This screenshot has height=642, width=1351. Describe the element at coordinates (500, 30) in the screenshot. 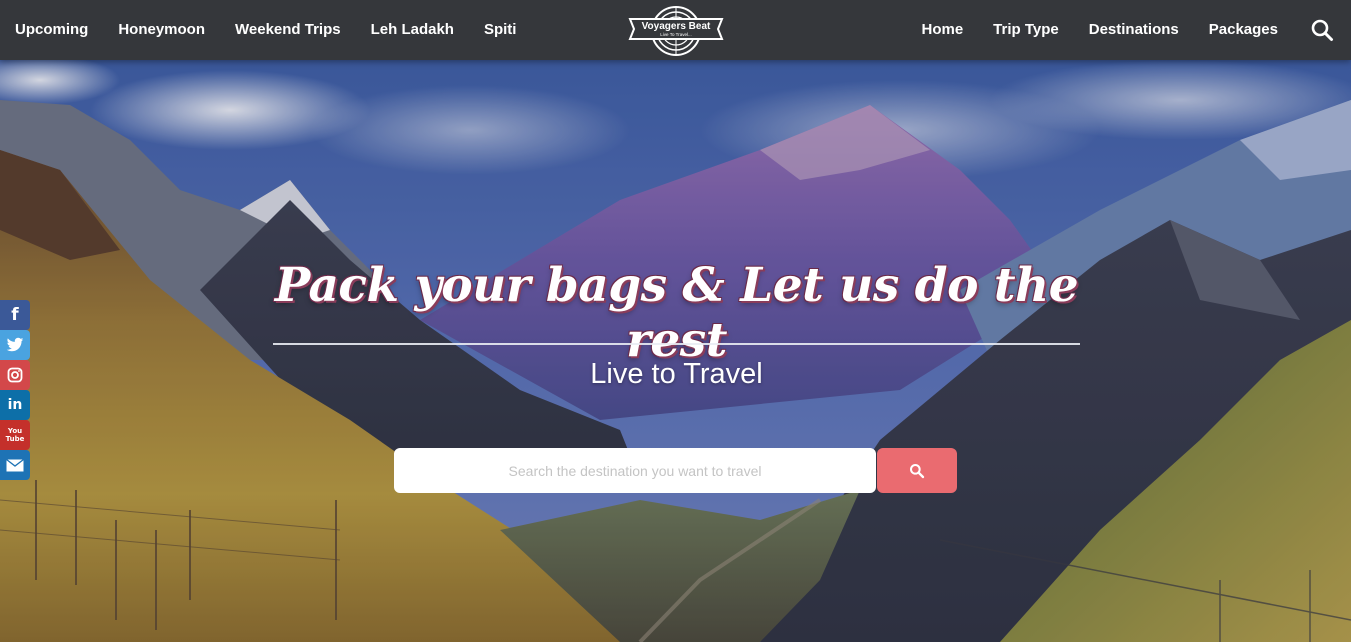

I see `nav-item-spiti: Spiti` at that location.